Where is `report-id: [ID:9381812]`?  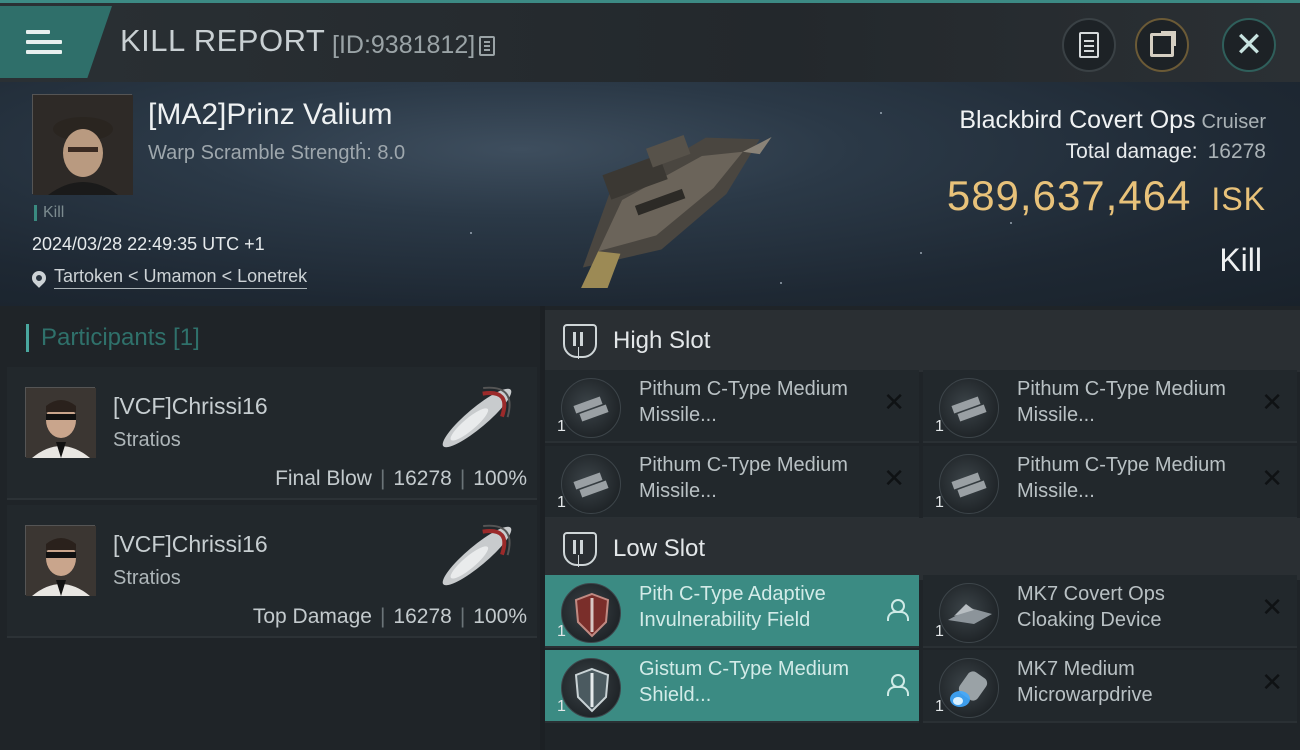 report-id: [ID:9381812] is located at coordinates (414, 45).